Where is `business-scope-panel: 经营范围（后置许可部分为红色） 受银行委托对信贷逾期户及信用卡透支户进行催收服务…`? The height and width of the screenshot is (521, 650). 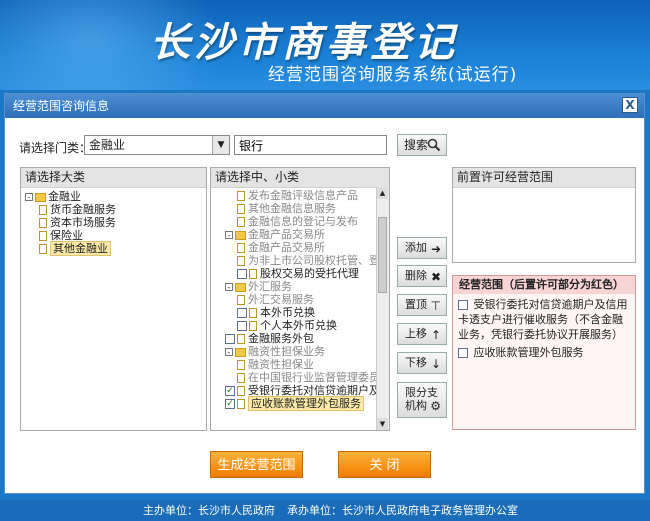
business-scope-panel: 经营范围（后置许可部分为红色） 受银行委托对信贷逾期户及信用卡透支户进行催收服务… is located at coordinates (544, 352).